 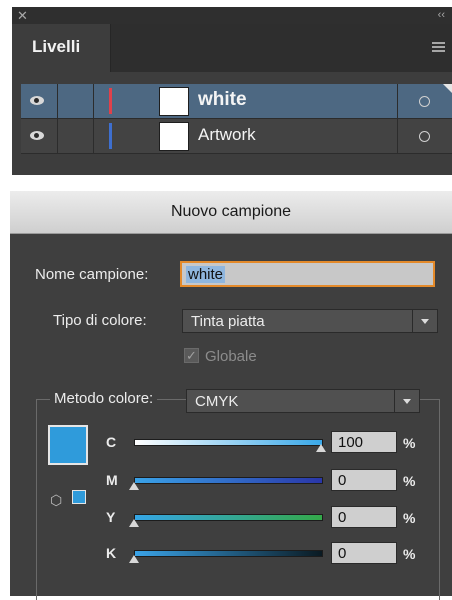 I want to click on color-type-dropdown: Tinta piatta, so click(x=310, y=321).